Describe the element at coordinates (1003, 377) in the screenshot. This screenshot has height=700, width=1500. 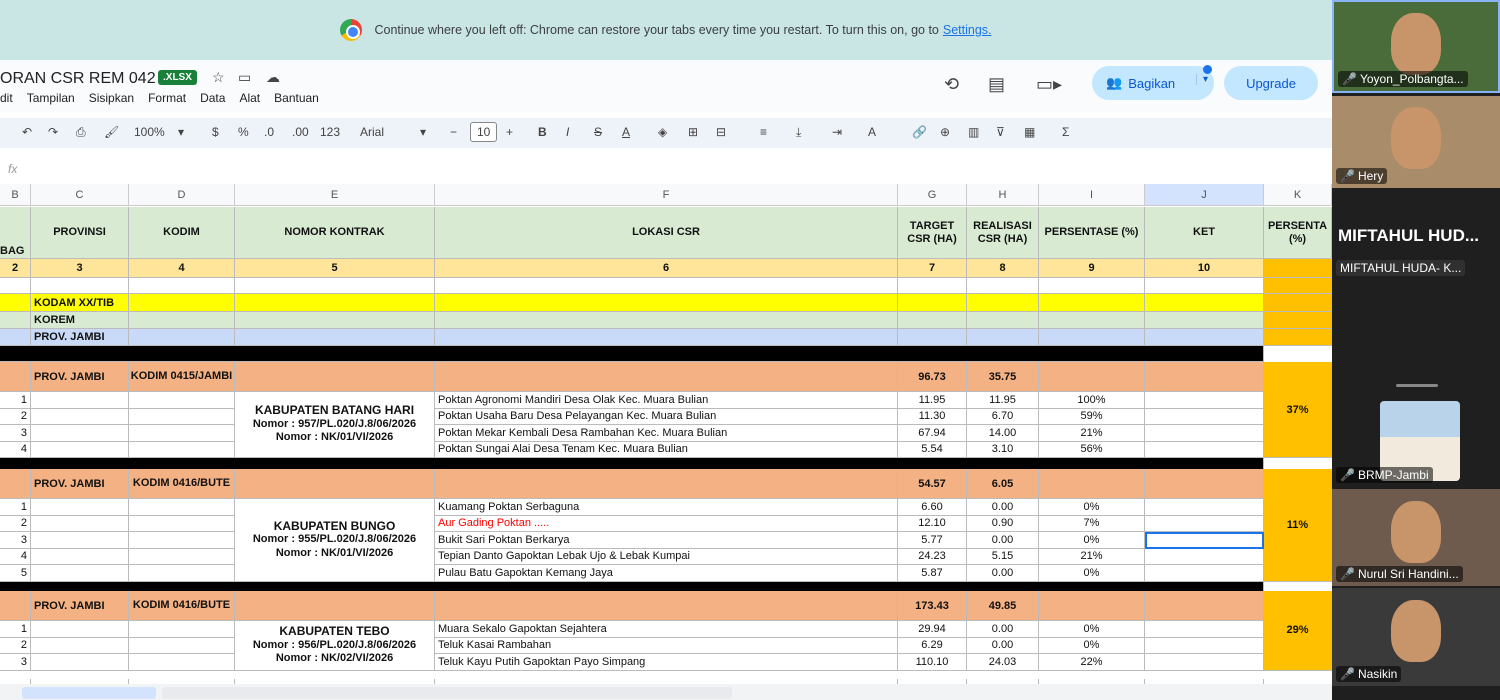
I see `group-realisasi: 35.75` at that location.